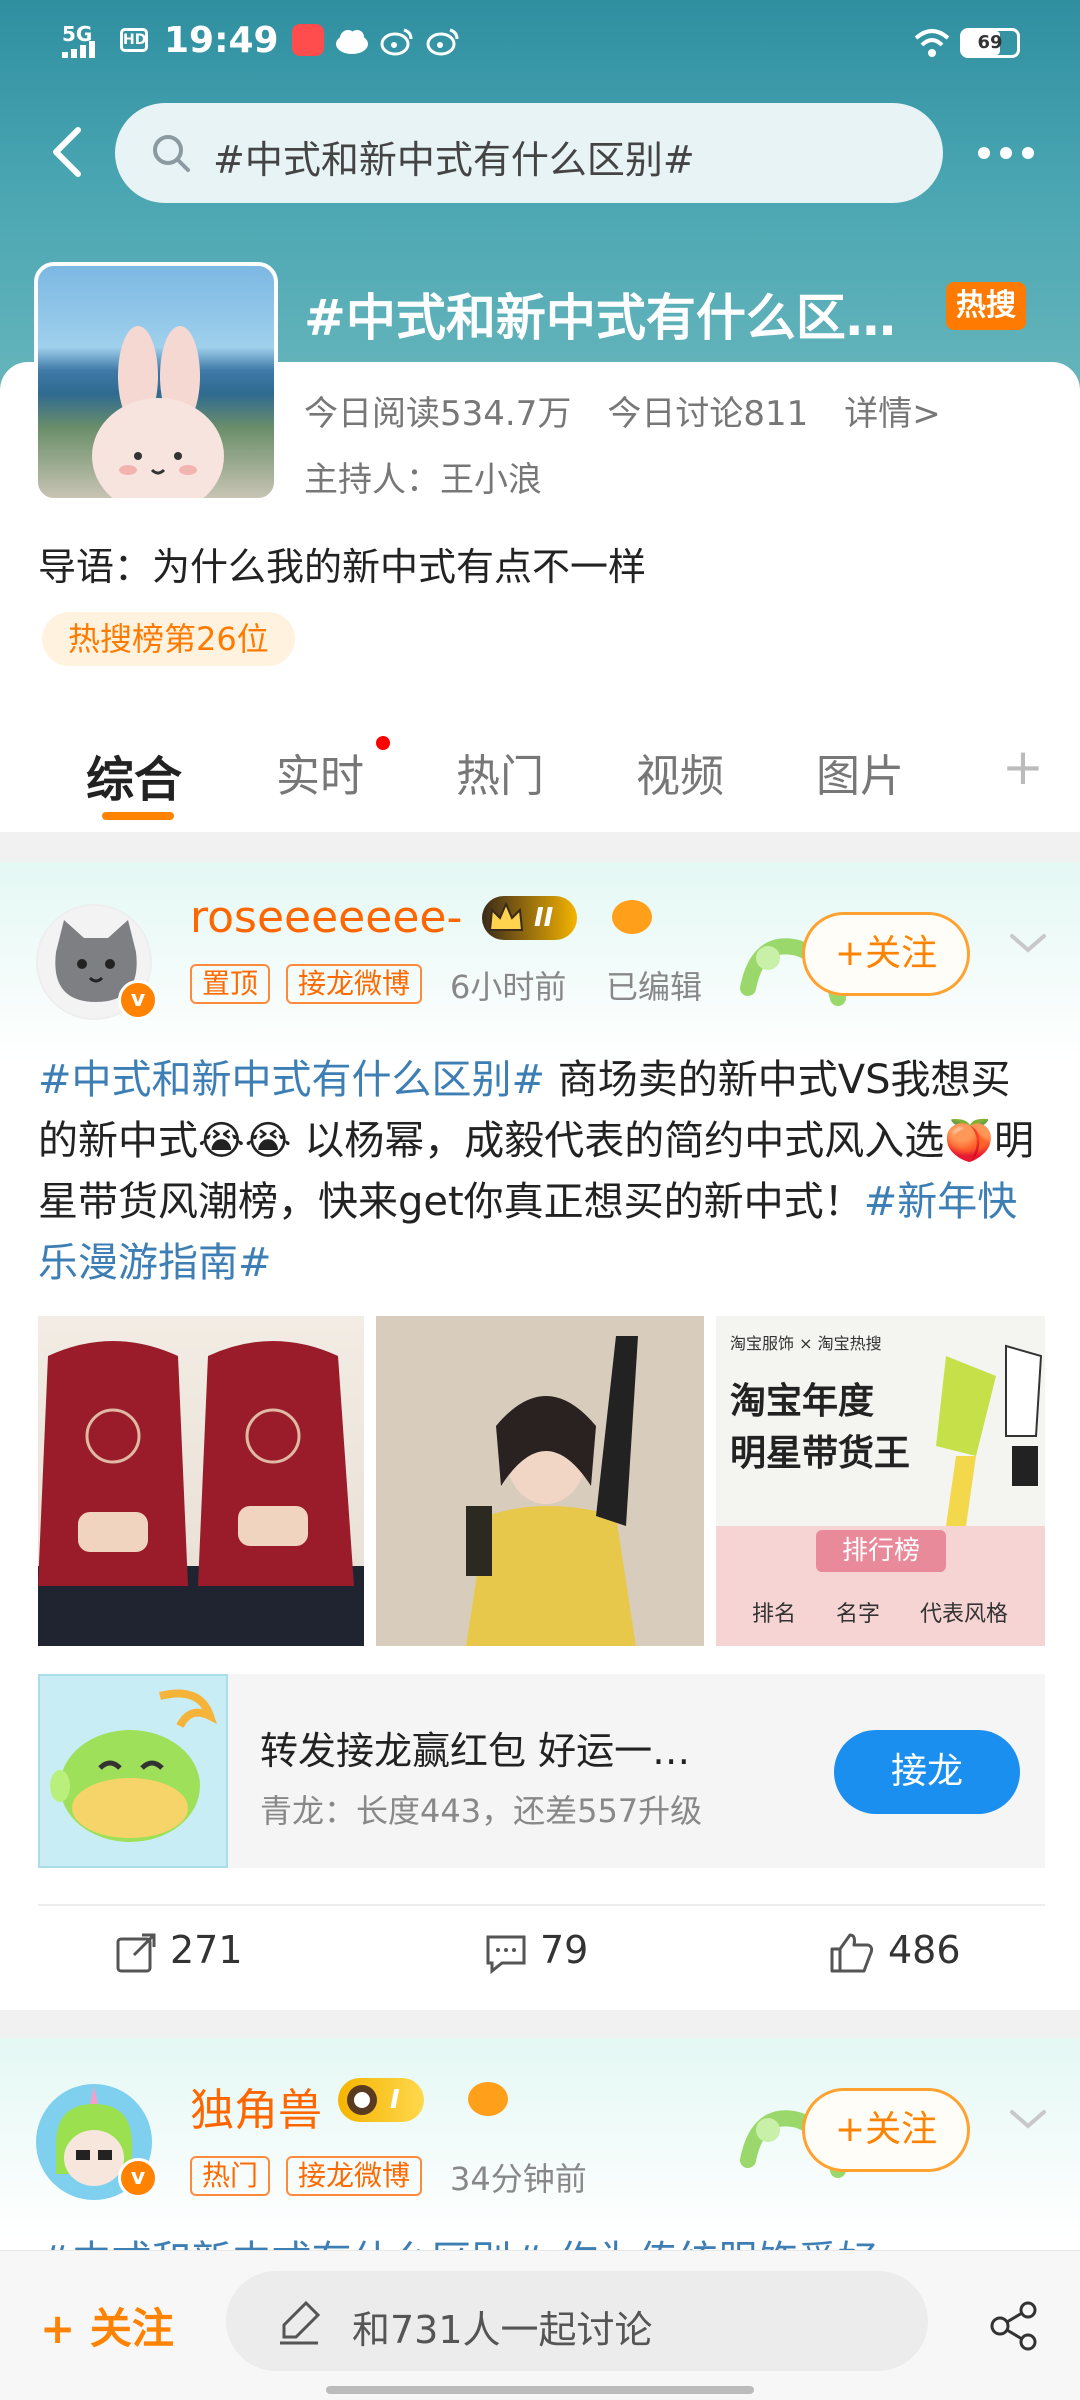 Image resolution: width=1080 pixels, height=2400 pixels. Describe the element at coordinates (134, 40) in the screenshot. I see `hd-indicator: HD` at that location.